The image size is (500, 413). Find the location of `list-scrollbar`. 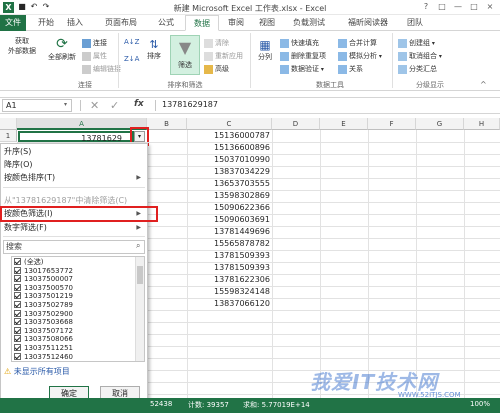

list-scrollbar is located at coordinates (139, 309).